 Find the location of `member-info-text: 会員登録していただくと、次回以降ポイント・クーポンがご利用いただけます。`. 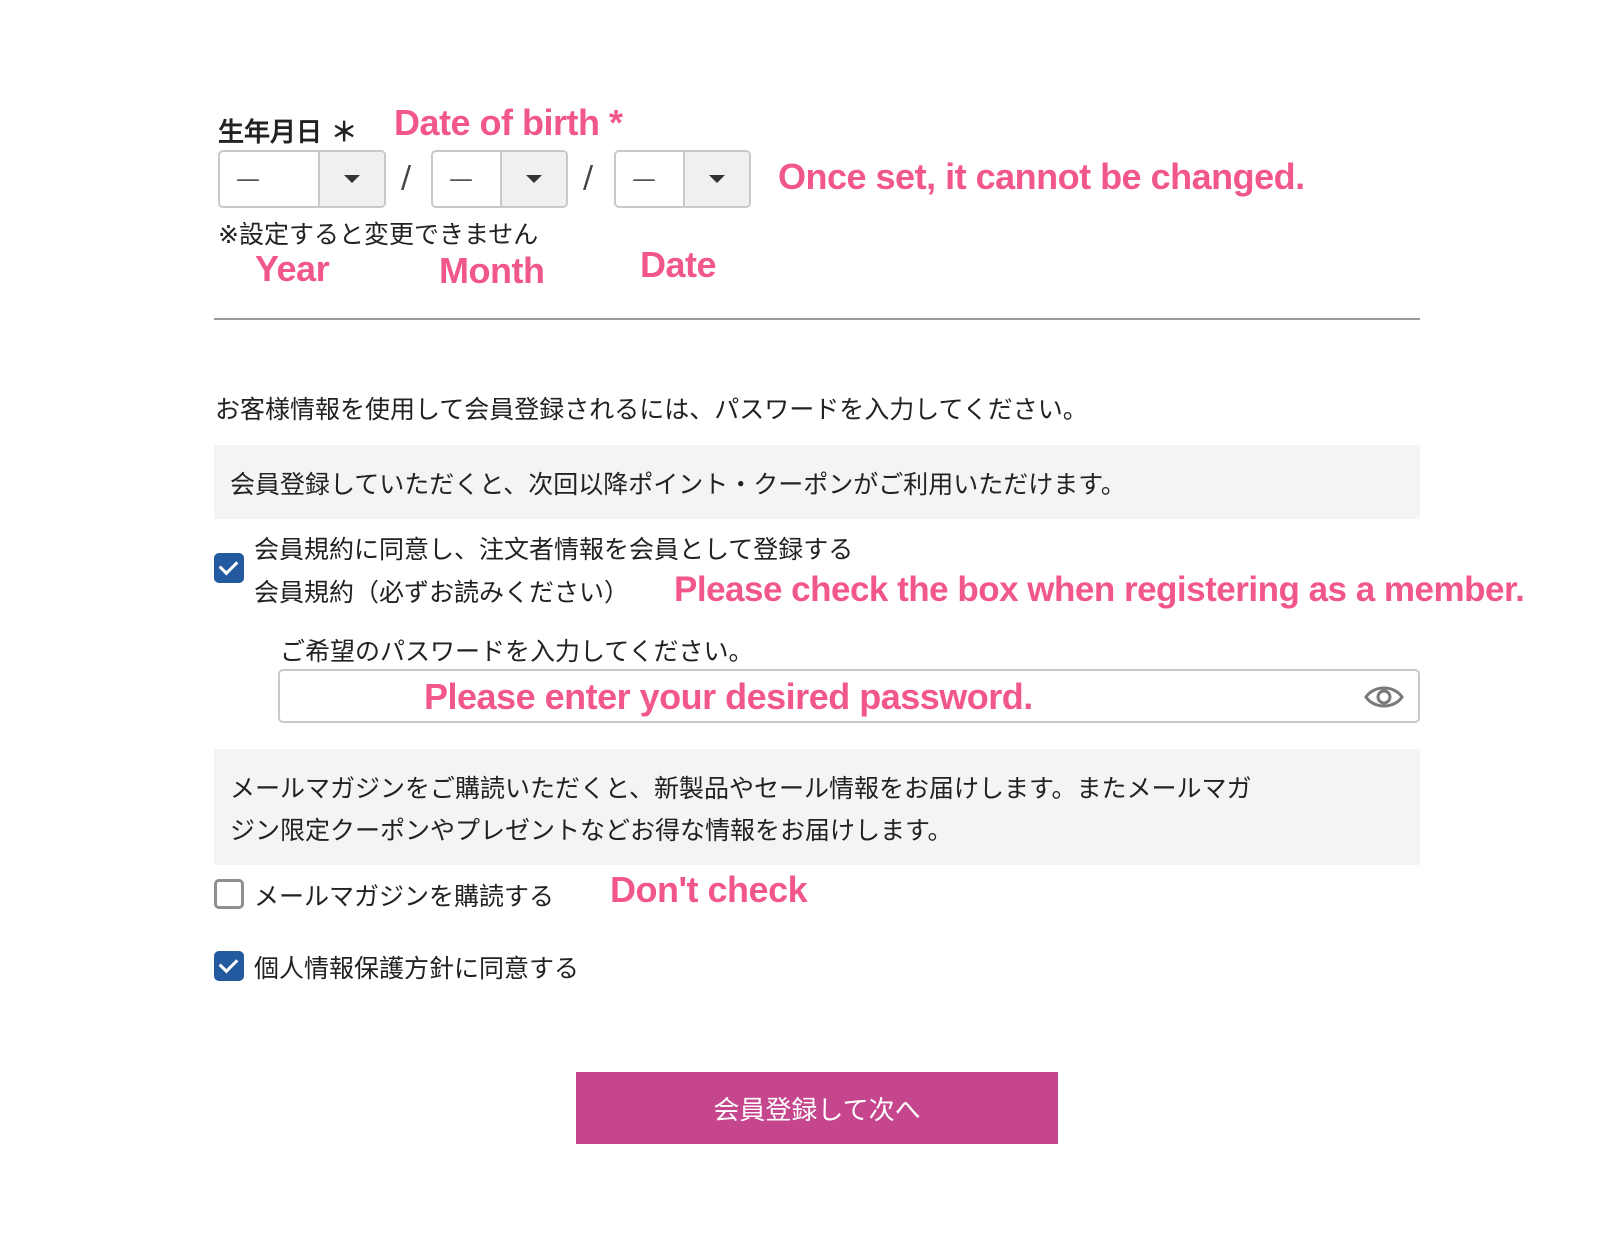

member-info-text: 会員登録していただくと、次回以降ポイント・クーポンがご利用いただけます。 is located at coordinates (678, 484).